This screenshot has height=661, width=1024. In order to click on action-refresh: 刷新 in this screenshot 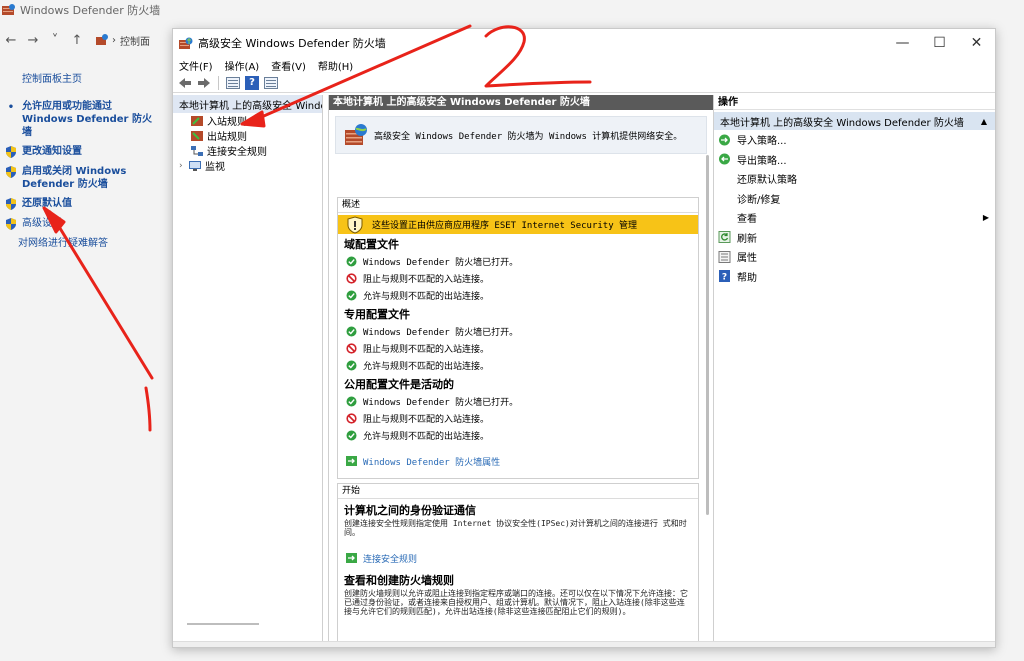, I will do `click(854, 238)`.